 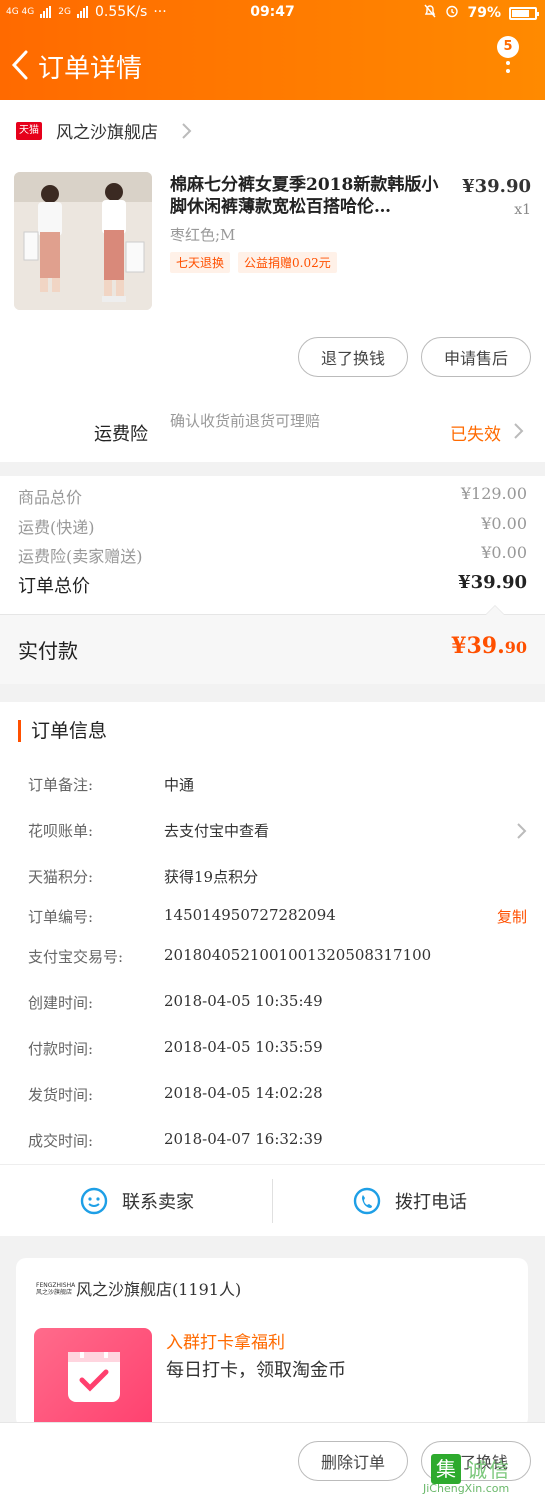 I want to click on info-key: 天猫积分:, so click(x=61, y=877).